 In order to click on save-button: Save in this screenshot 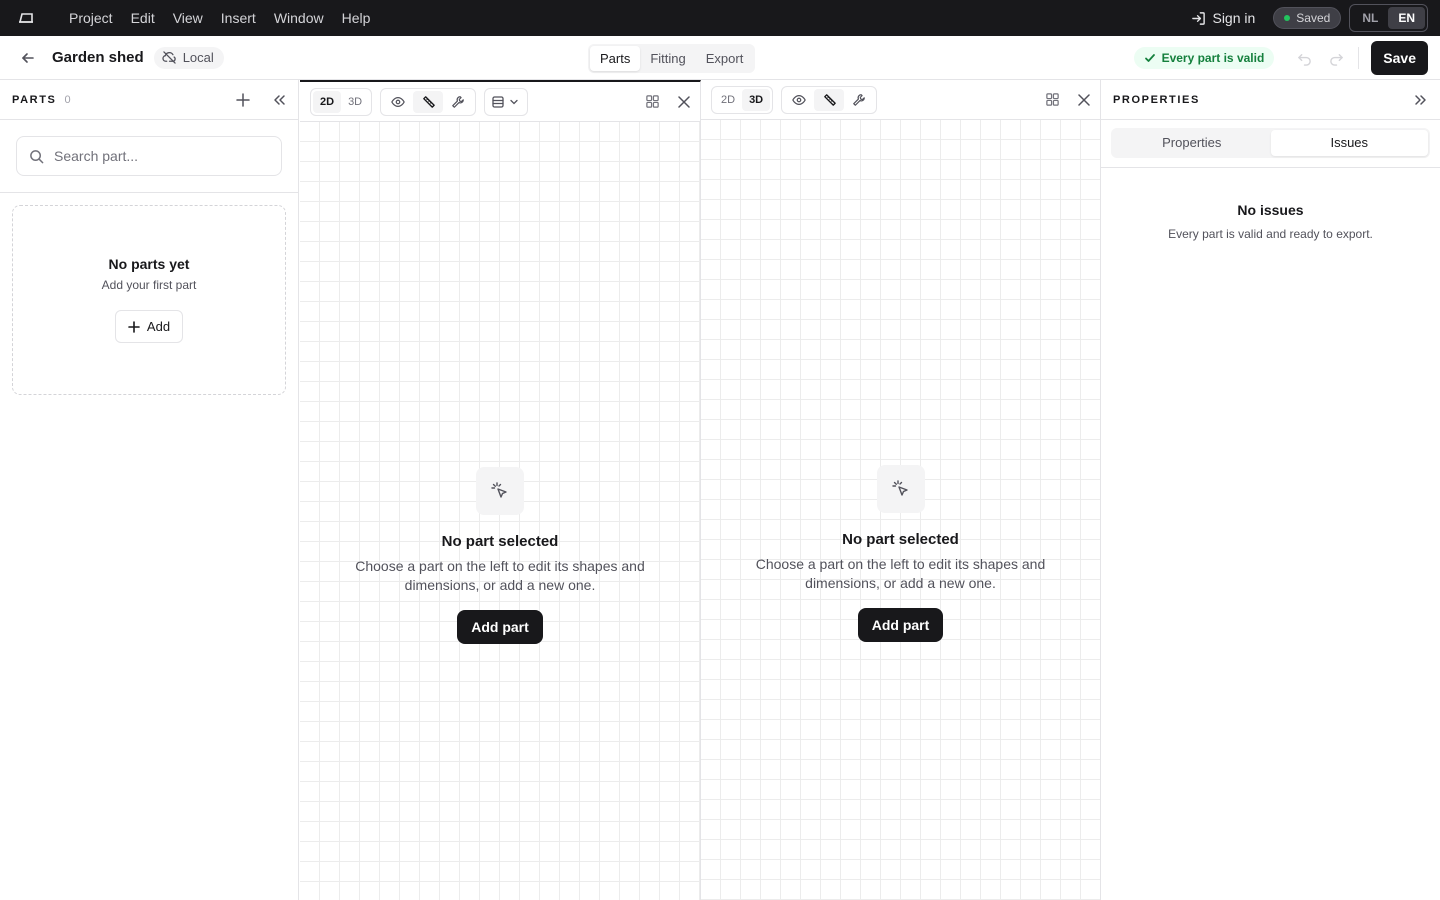, I will do `click(1399, 58)`.